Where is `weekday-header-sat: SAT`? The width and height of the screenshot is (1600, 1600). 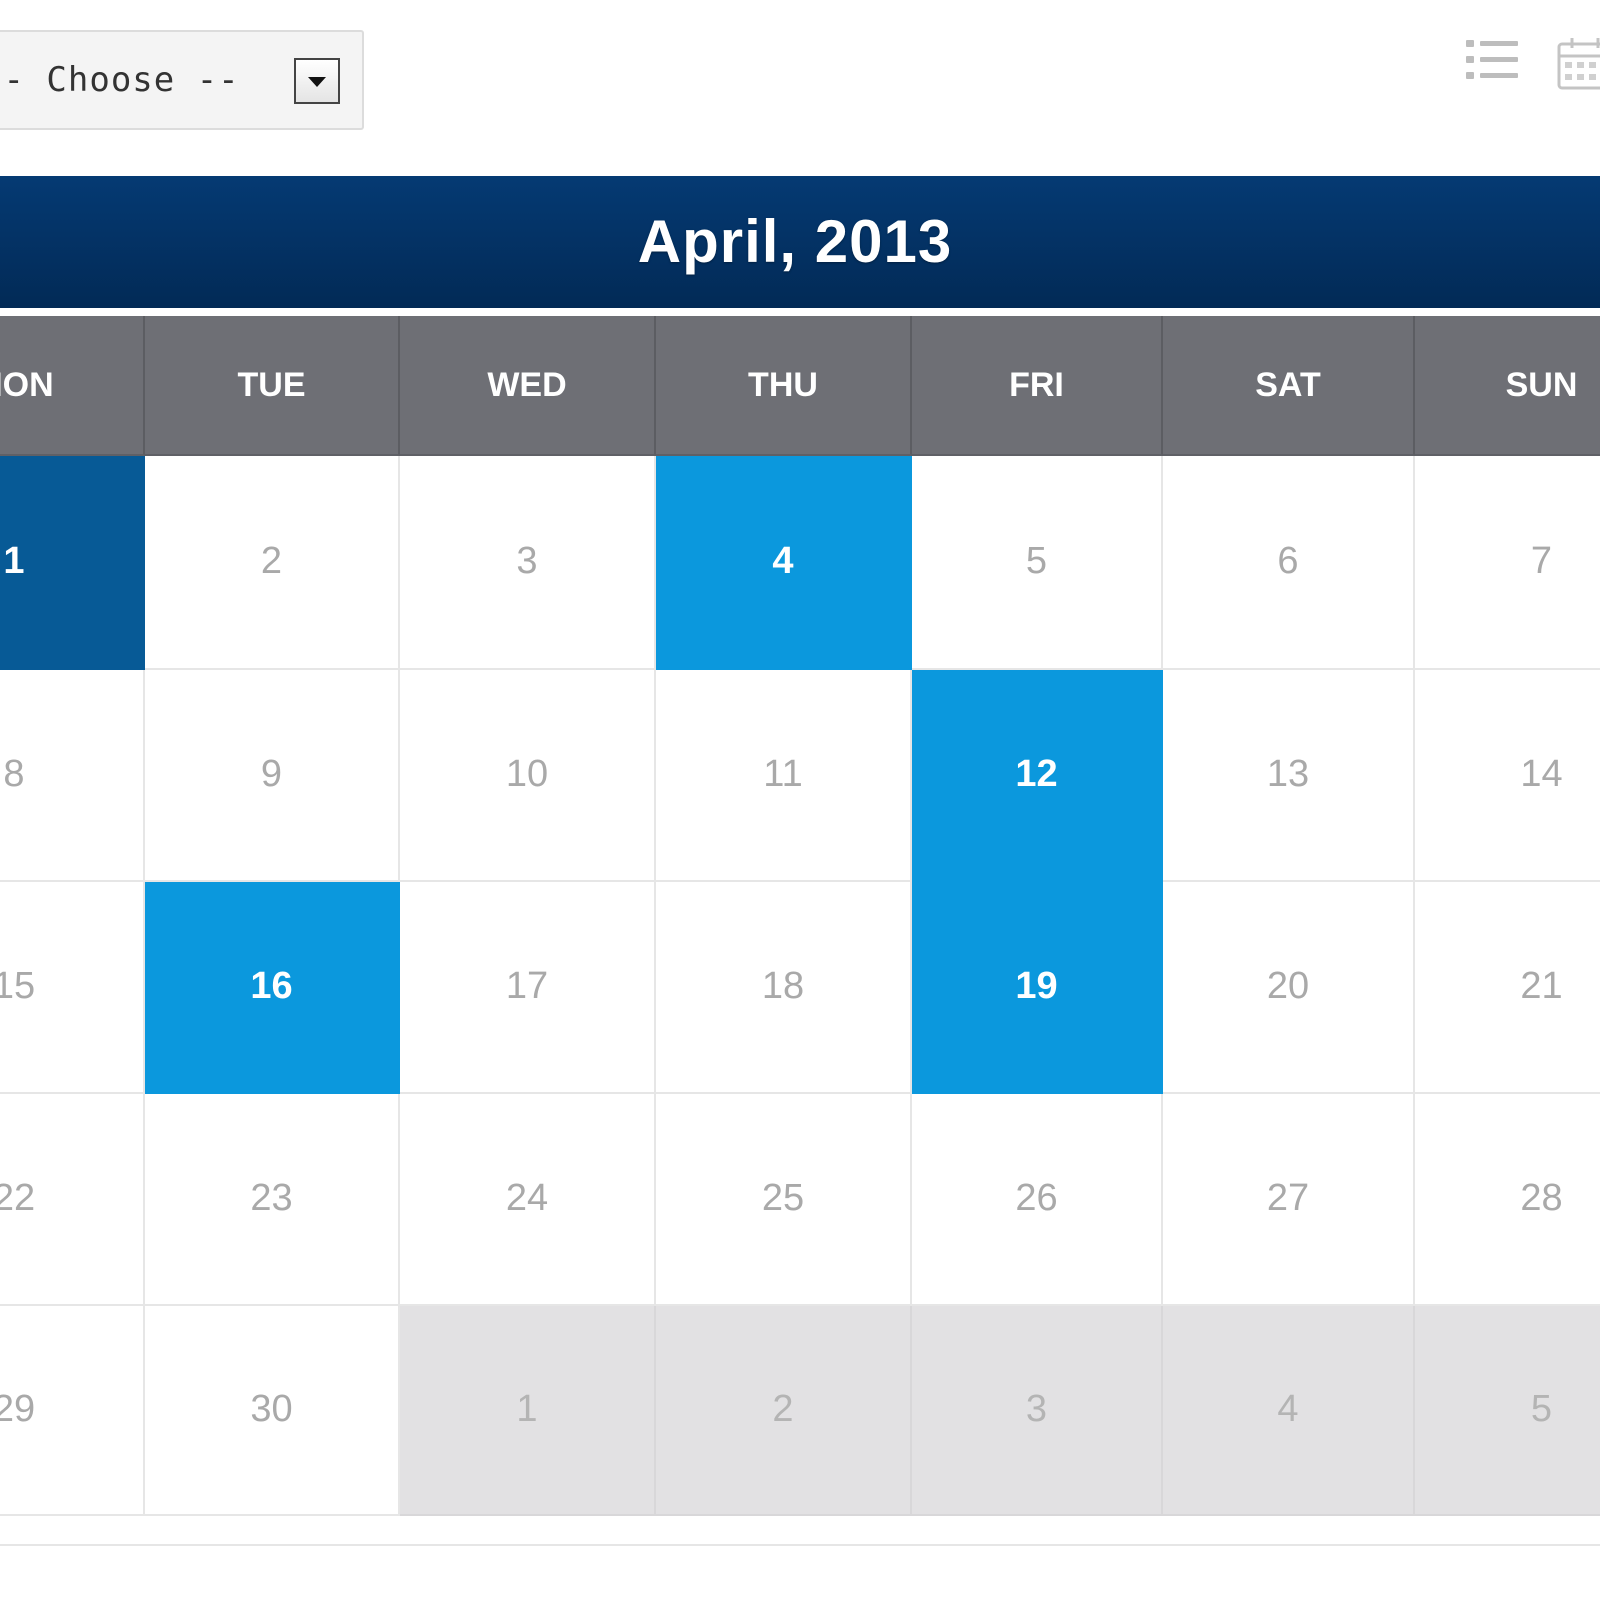 weekday-header-sat: SAT is located at coordinates (1289, 386).